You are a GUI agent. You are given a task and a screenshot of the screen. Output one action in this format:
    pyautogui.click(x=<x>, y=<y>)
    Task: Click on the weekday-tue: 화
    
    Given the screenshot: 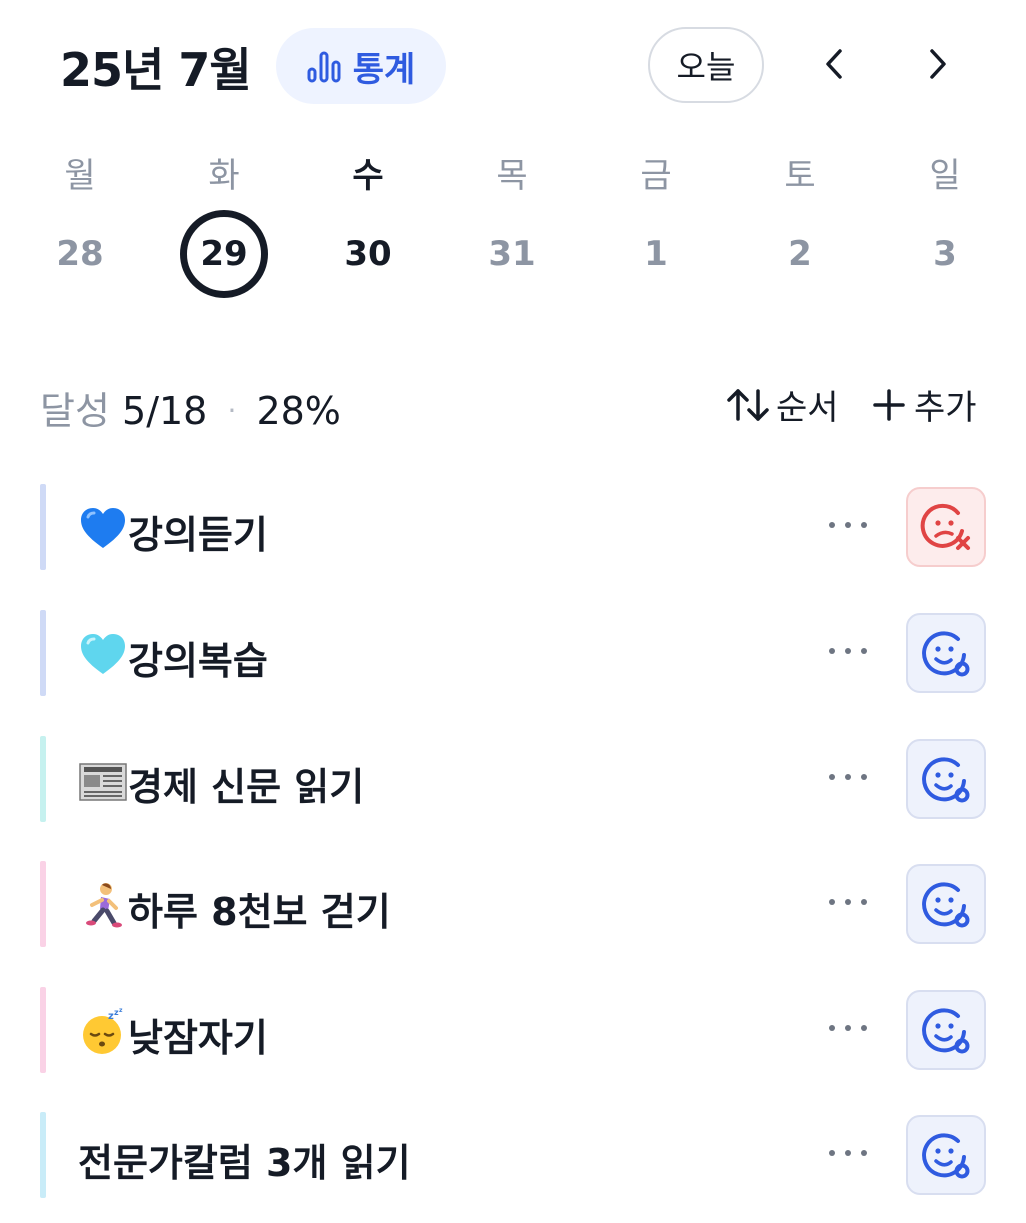 What is the action you would take?
    pyautogui.click(x=224, y=176)
    